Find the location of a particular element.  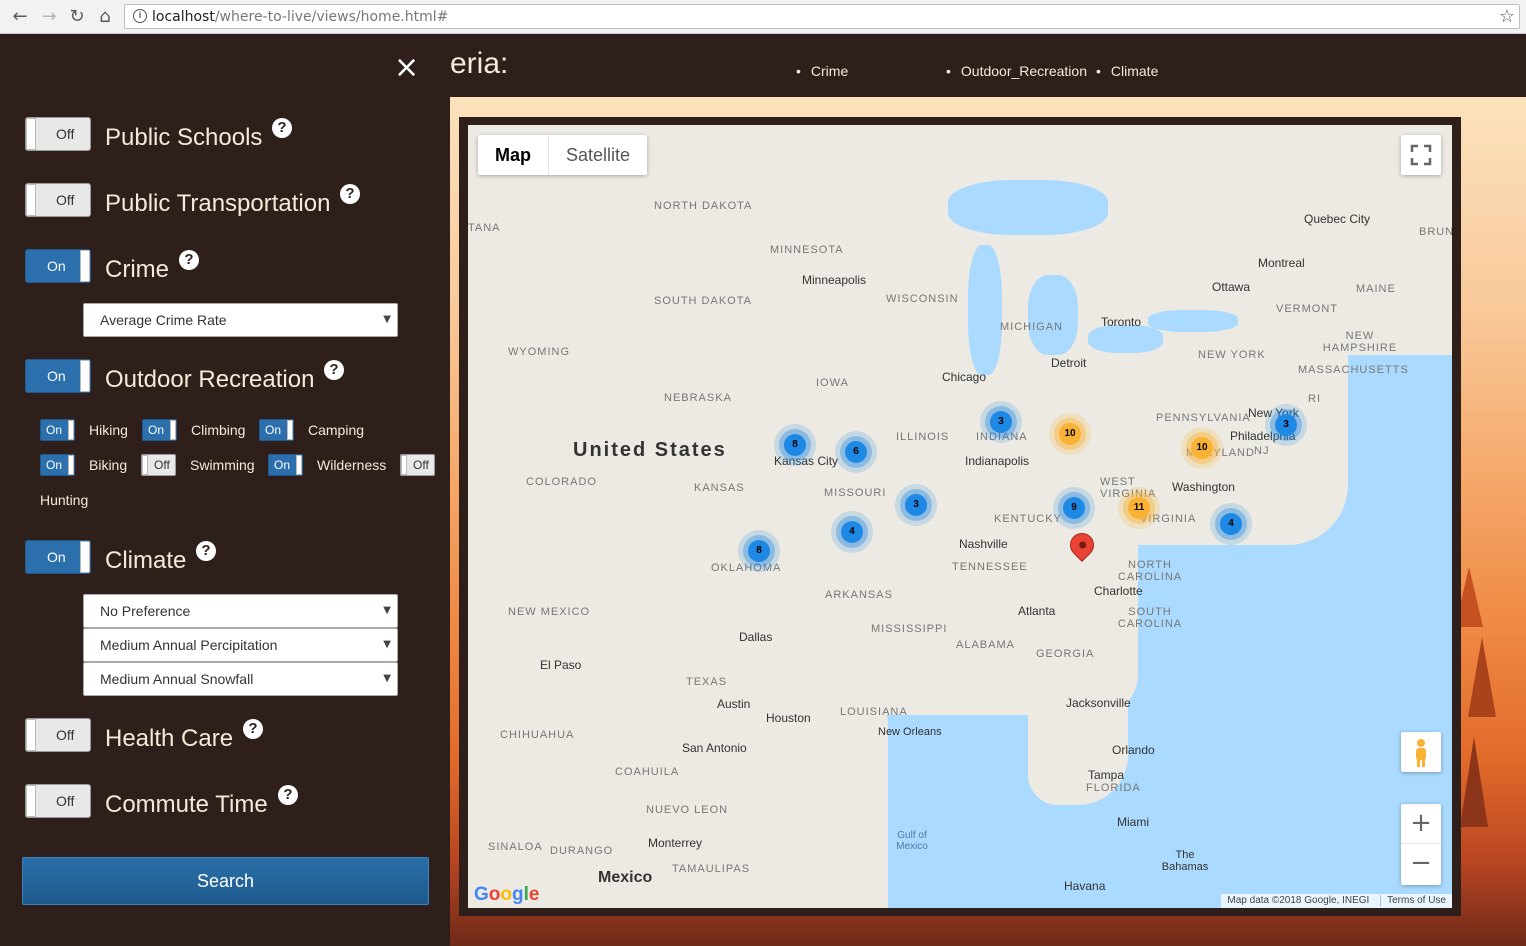

climate-temperature-select: No Preference ▼ is located at coordinates (240, 611).